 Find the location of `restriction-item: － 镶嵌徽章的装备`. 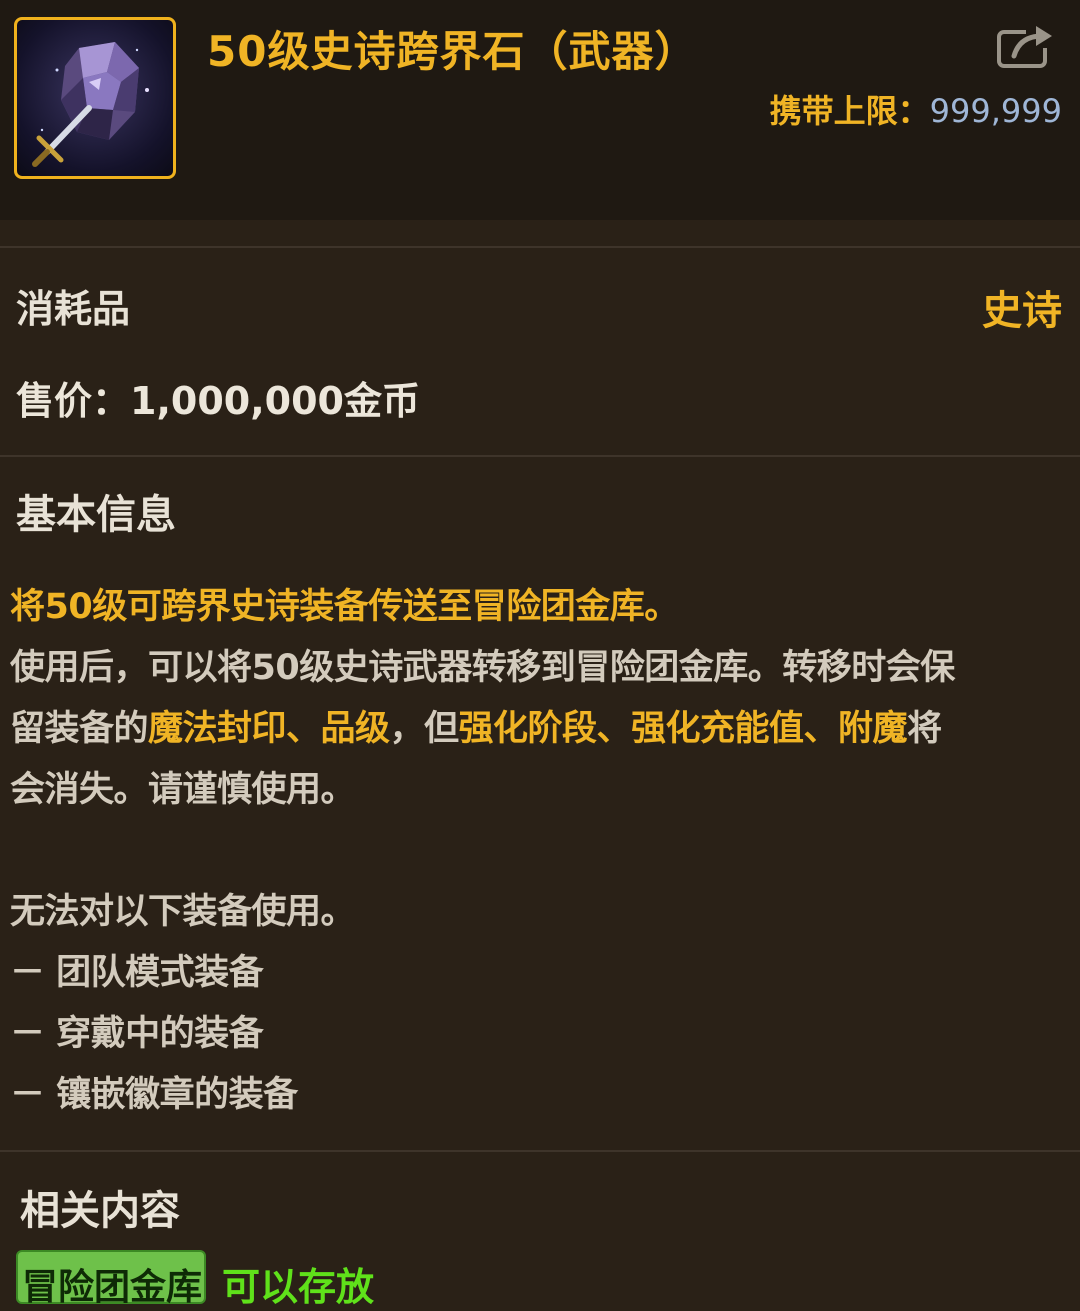

restriction-item: － 镶嵌徽章的装备 is located at coordinates (154, 1095).